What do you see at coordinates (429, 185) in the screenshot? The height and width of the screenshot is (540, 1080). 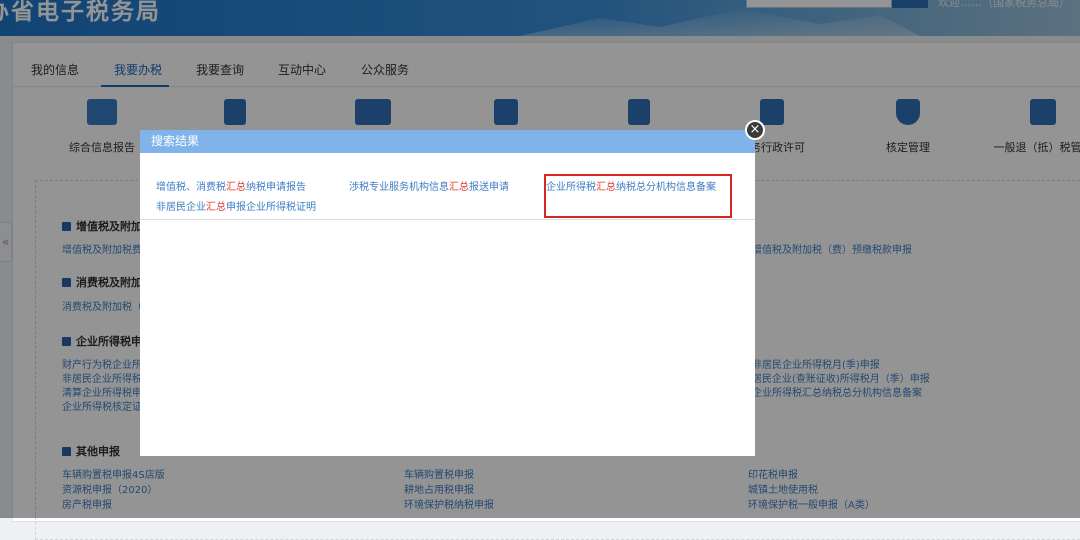 I see `search-result-2: 涉税专业服务机构信息汇总报送申请` at bounding box center [429, 185].